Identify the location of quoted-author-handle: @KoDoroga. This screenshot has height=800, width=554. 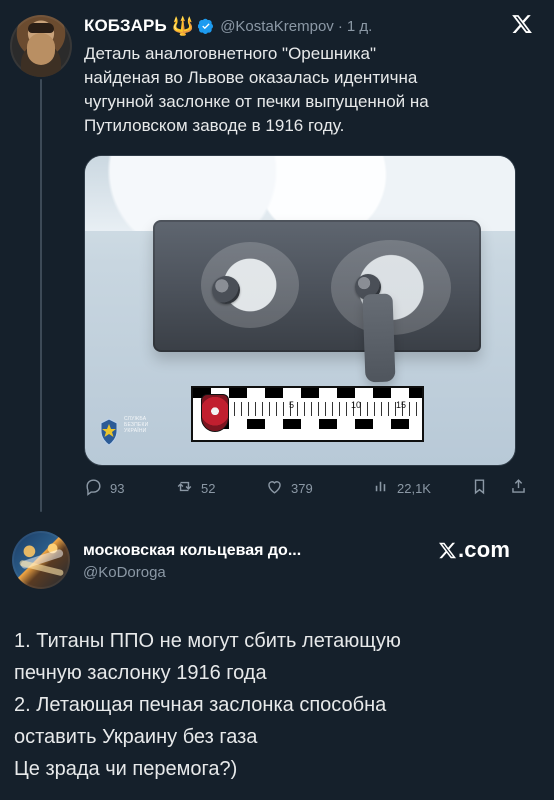
(124, 572).